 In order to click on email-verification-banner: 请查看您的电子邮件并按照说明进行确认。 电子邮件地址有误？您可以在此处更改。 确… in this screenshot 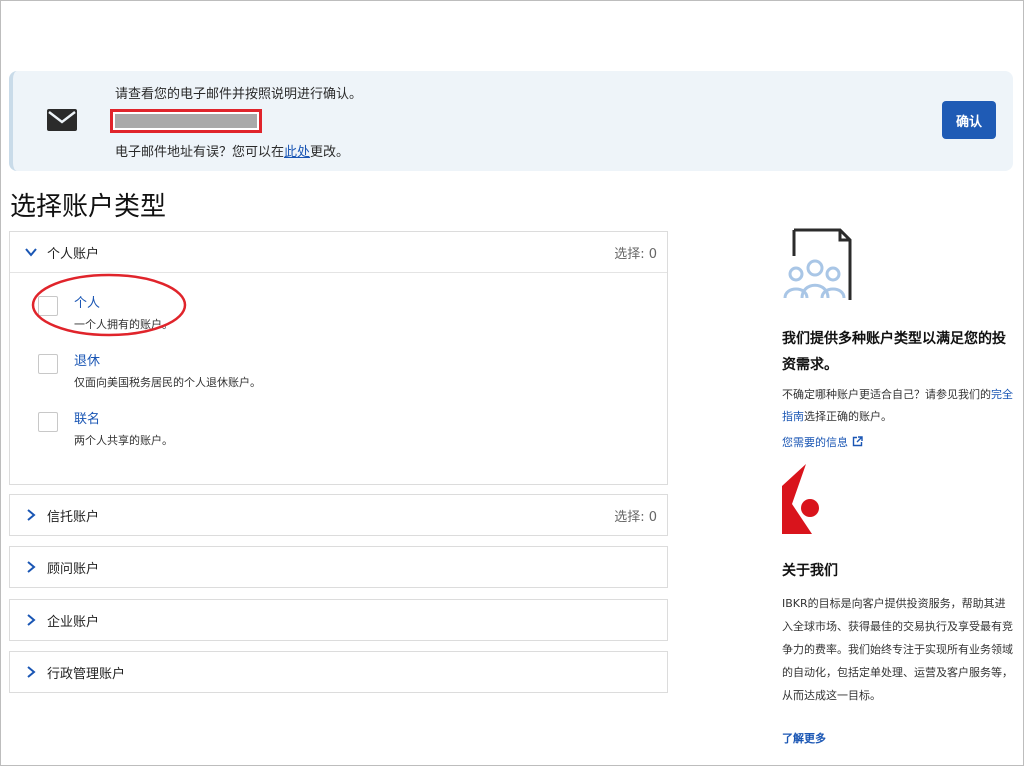, I will do `click(511, 121)`.